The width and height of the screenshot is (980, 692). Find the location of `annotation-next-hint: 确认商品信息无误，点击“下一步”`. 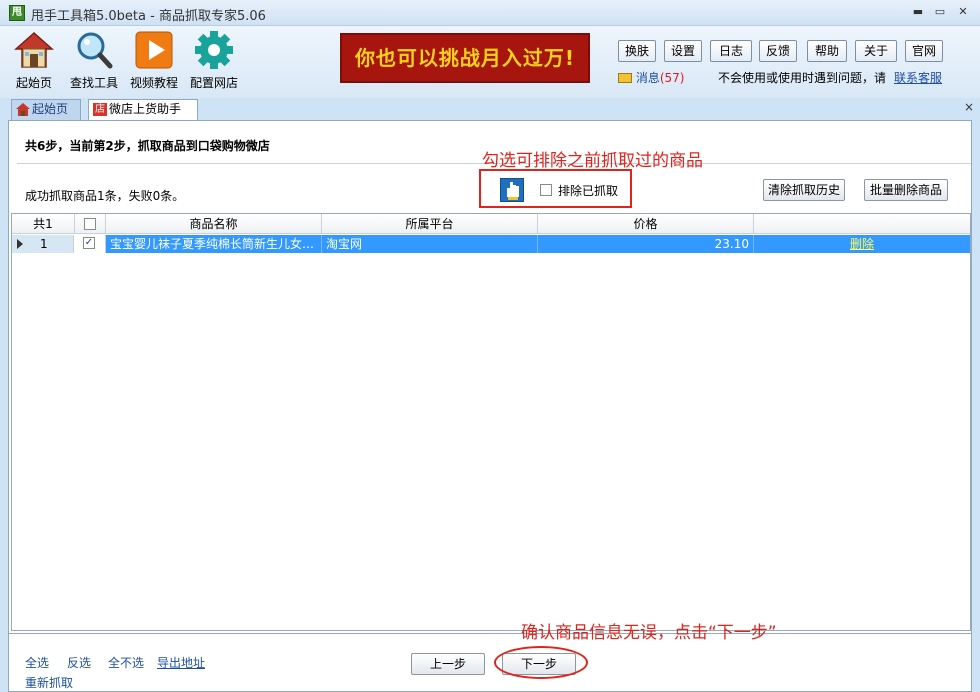

annotation-next-hint: 确认商品信息无误，点击“下一步” is located at coordinates (649, 633).